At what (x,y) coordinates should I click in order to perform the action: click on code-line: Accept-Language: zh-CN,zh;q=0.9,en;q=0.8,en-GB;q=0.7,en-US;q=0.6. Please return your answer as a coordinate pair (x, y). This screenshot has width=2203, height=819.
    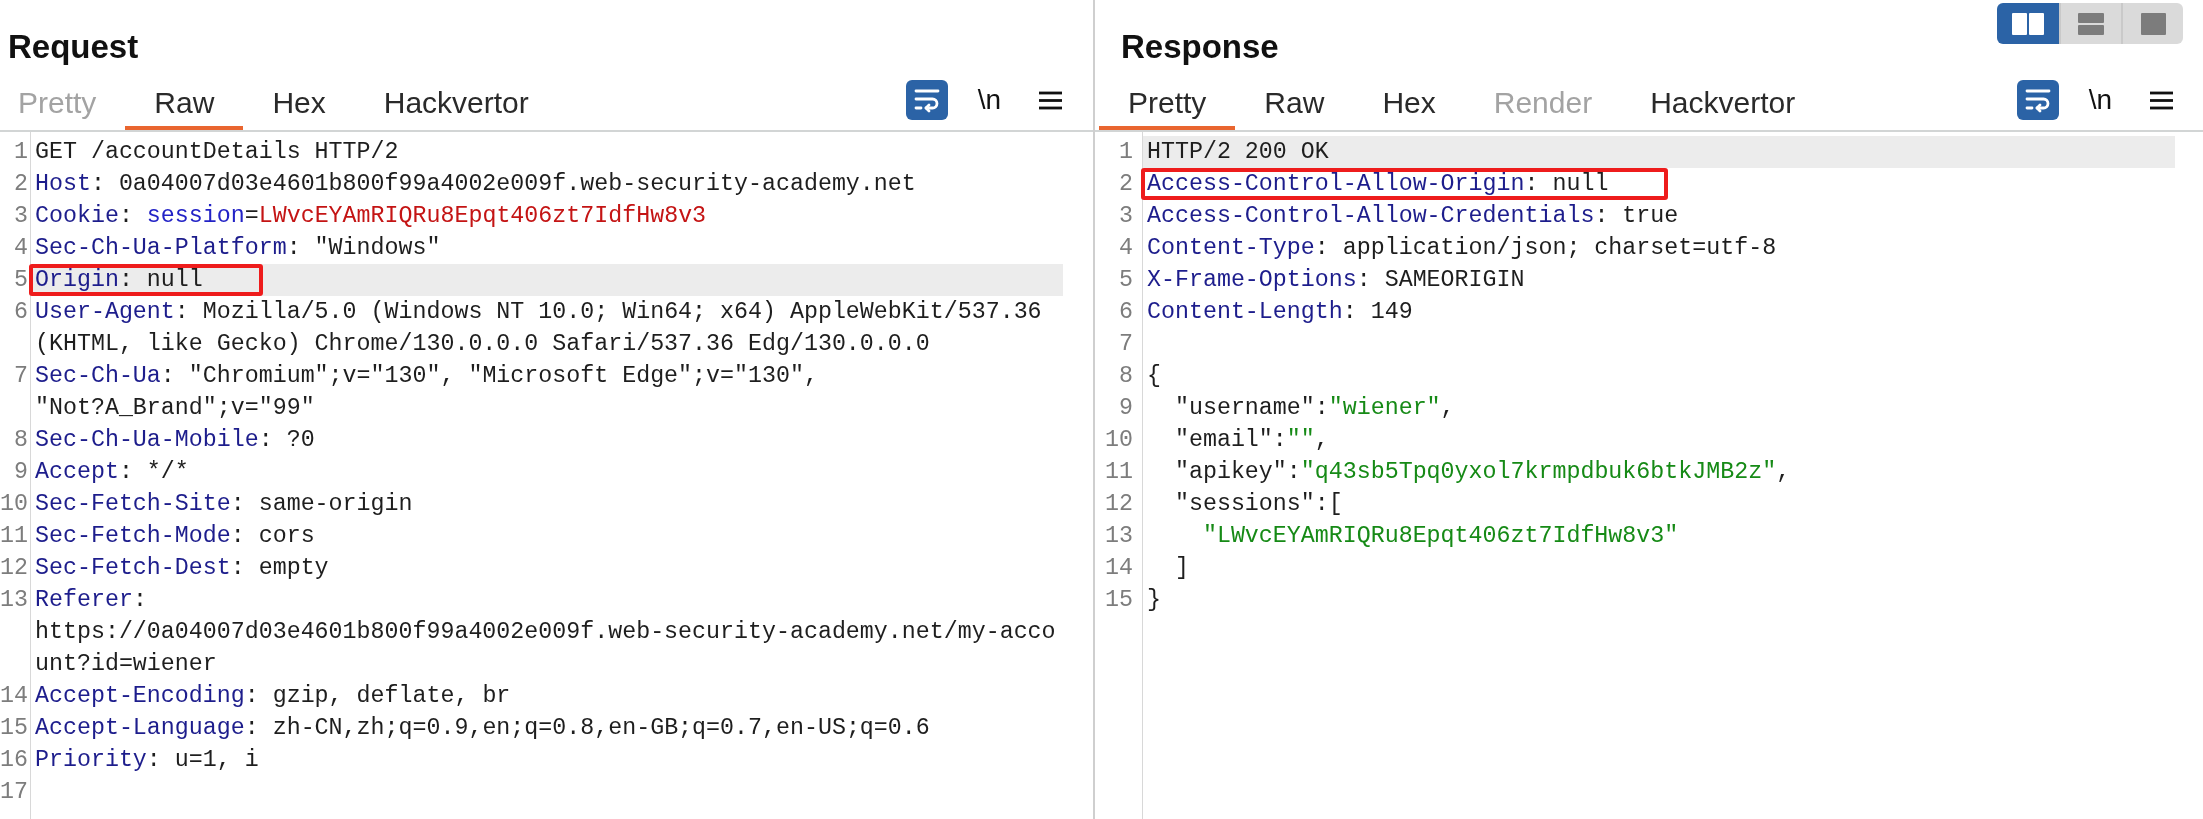
    Looking at the image, I should click on (482, 728).